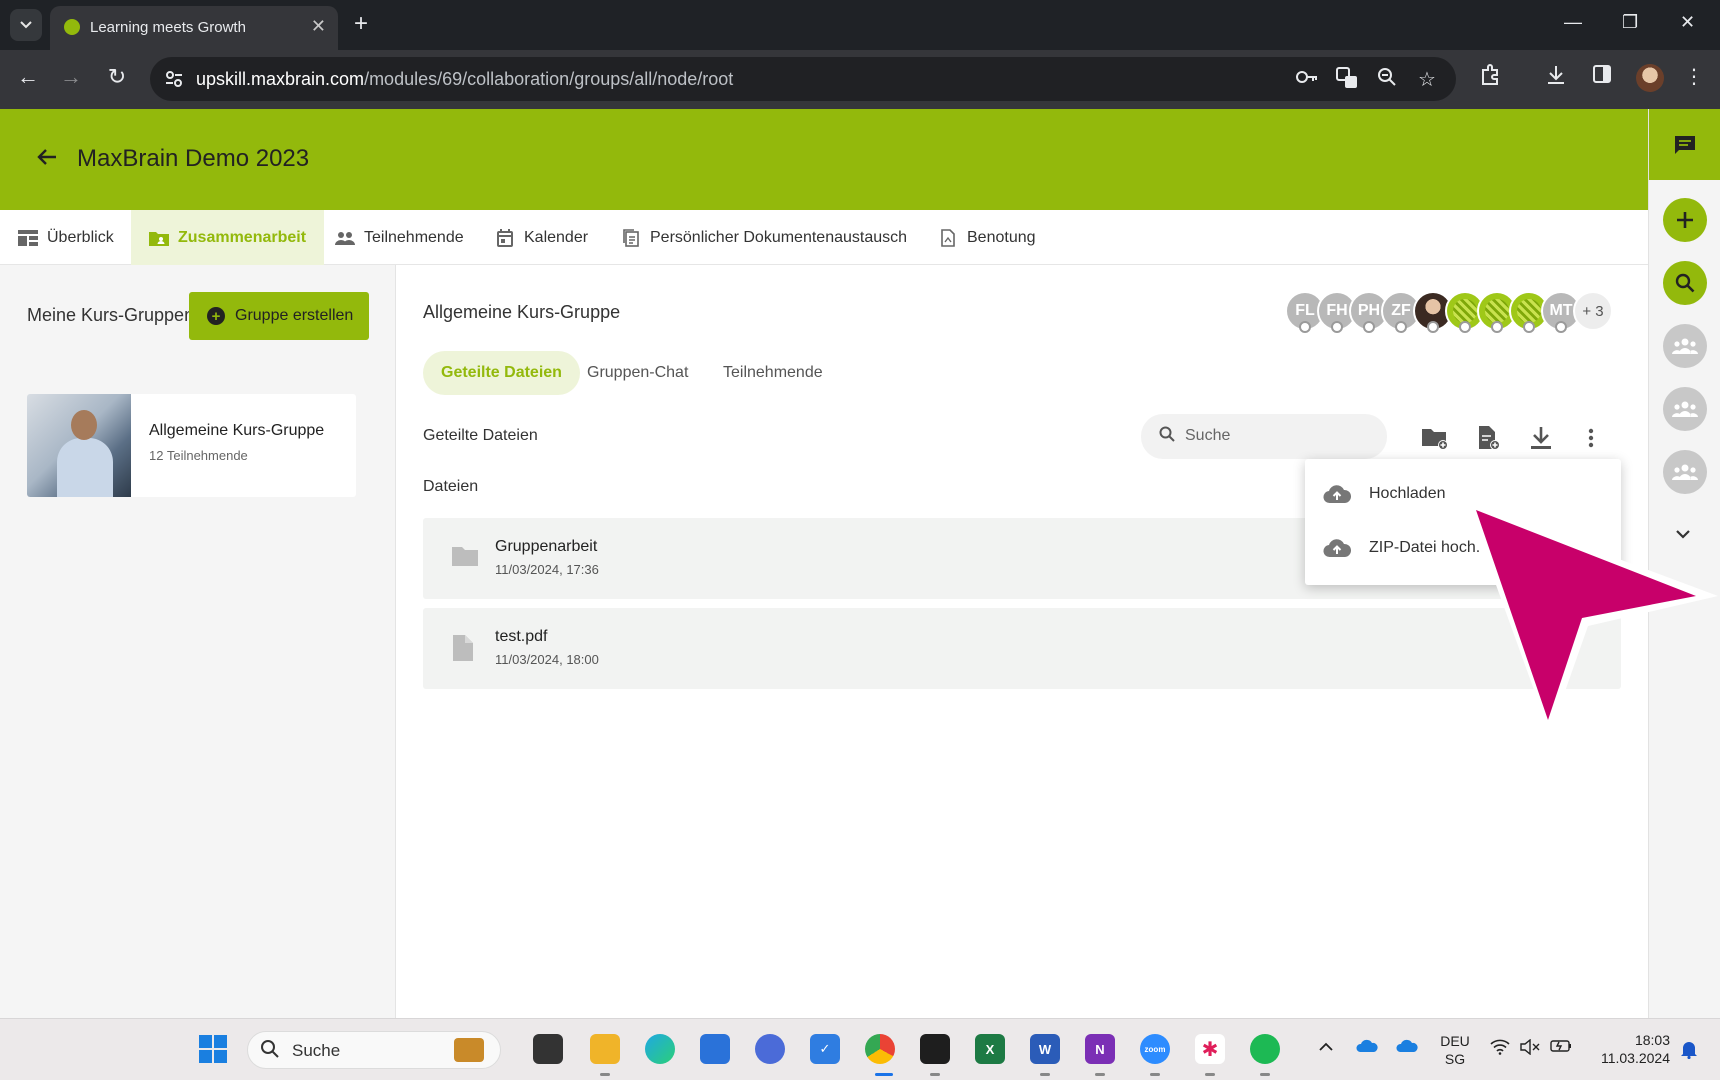 This screenshot has height=1080, width=1720. Describe the element at coordinates (216, 316) in the screenshot. I see `add-circle-icon: +` at that location.